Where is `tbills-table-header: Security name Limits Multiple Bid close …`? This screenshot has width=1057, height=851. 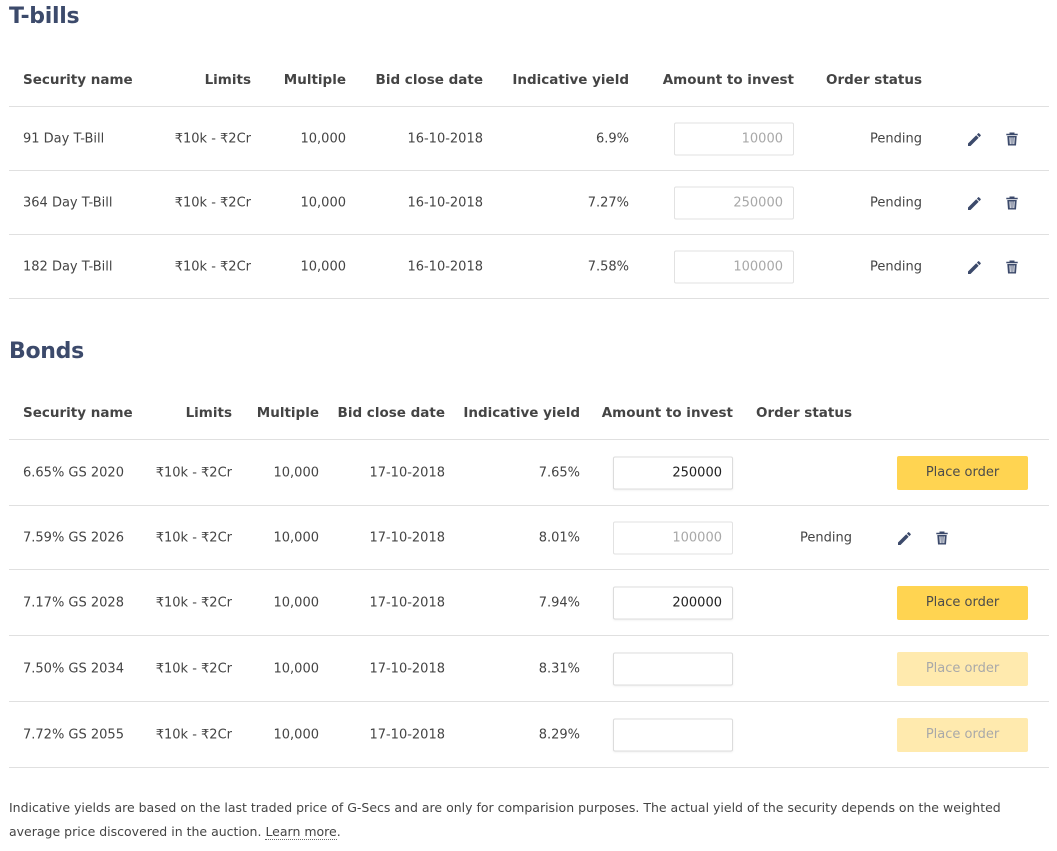
tbills-table-header: Security name Limits Multiple Bid close … is located at coordinates (529, 80).